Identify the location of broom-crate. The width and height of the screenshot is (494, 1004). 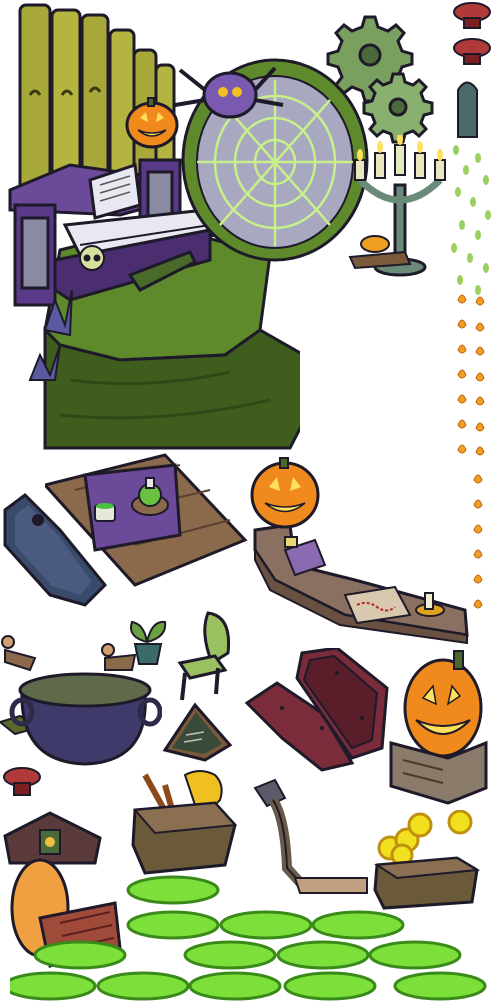
(184, 822).